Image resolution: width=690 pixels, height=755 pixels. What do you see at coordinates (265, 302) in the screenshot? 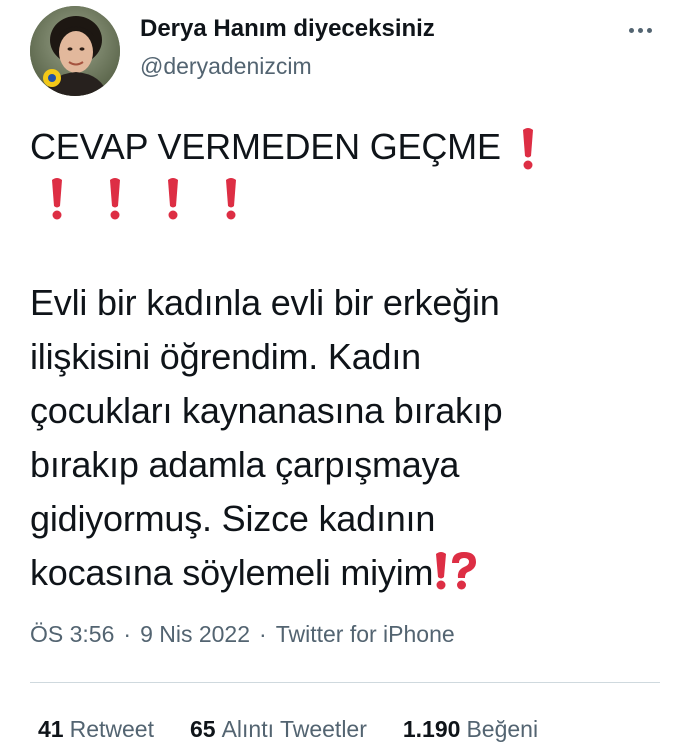
I see `tweet-body-line: Evli bir kadınla evli bir erkeğin` at bounding box center [265, 302].